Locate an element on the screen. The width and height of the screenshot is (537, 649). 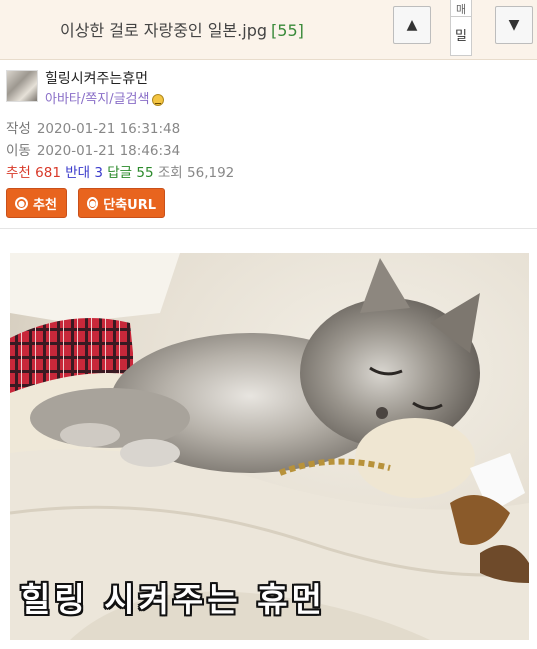
oppose-label: 반대 is located at coordinates (78, 173).